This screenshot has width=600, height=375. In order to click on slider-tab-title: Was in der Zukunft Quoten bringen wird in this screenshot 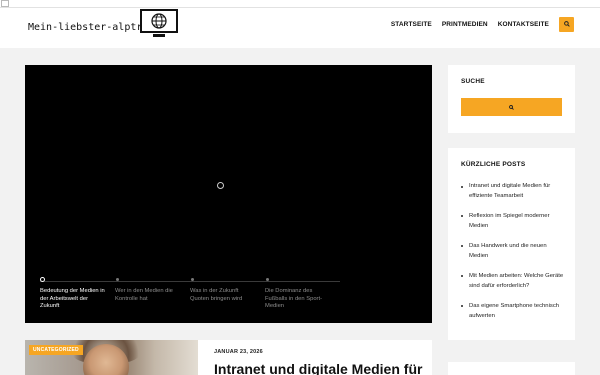, I will do `click(216, 295)`.